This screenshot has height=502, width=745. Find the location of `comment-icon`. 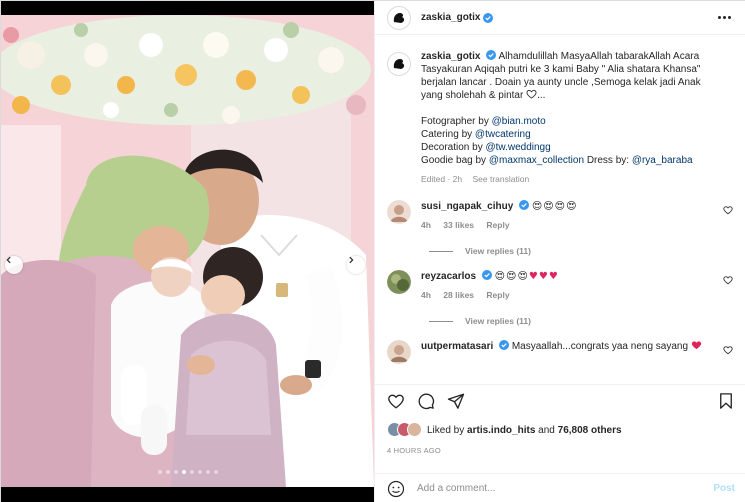

comment-icon is located at coordinates (426, 401).